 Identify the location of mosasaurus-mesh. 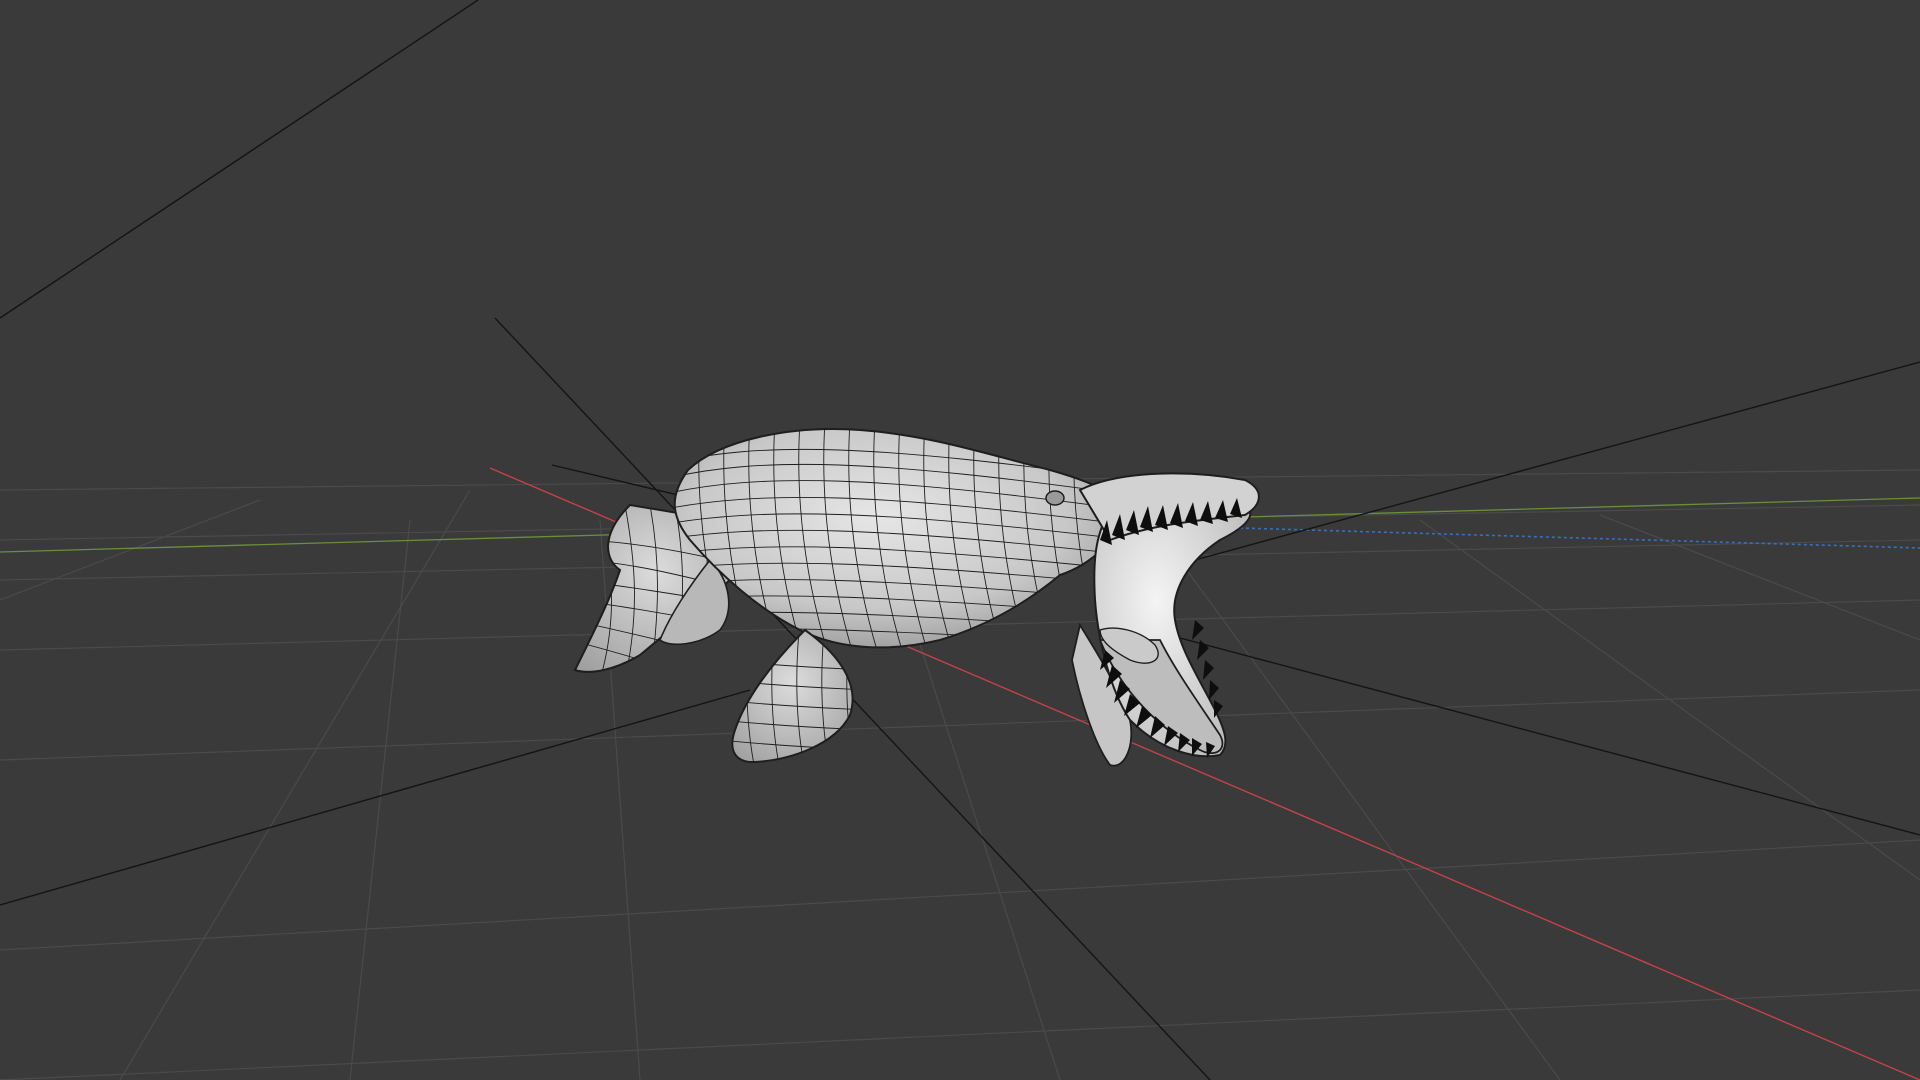
(915, 595).